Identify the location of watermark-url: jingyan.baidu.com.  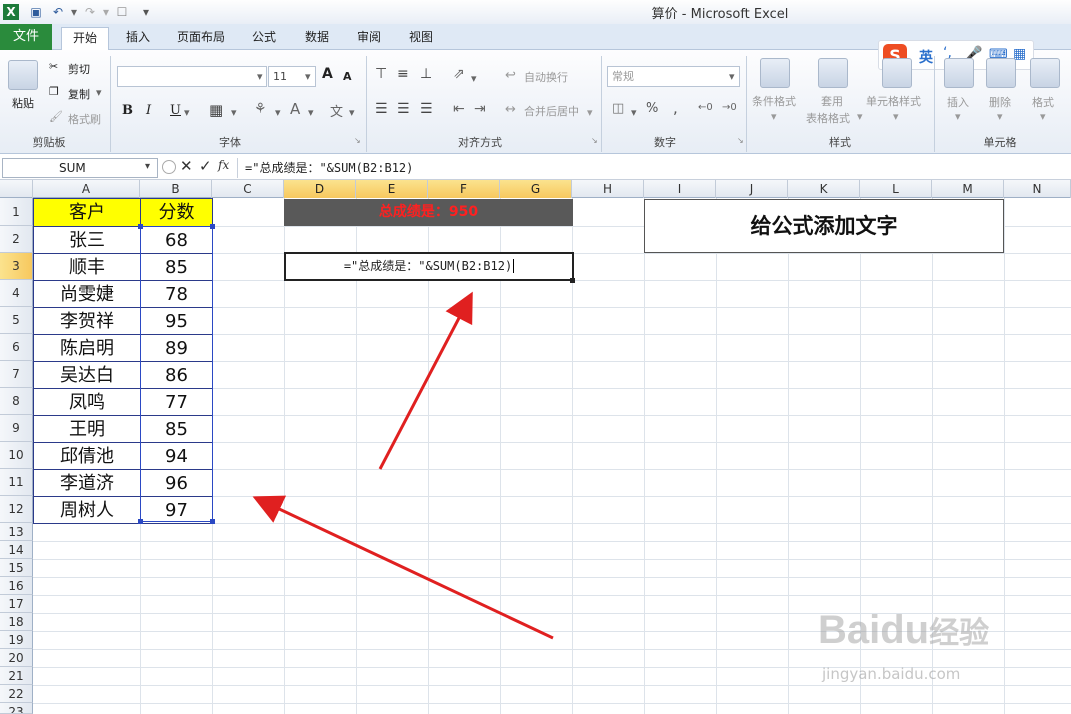
(891, 674).